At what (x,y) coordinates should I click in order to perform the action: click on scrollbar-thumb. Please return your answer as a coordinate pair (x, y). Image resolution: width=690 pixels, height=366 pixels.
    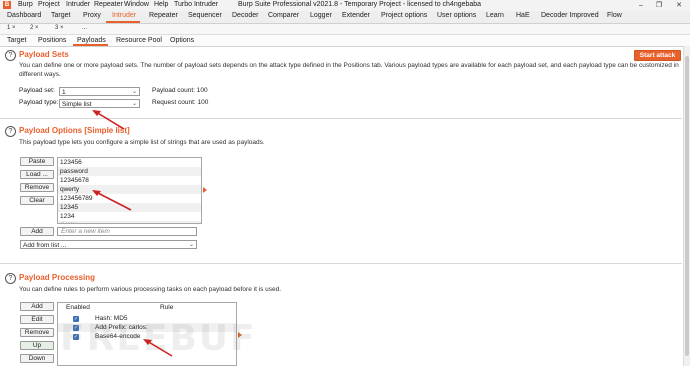
    Looking at the image, I should click on (687, 206).